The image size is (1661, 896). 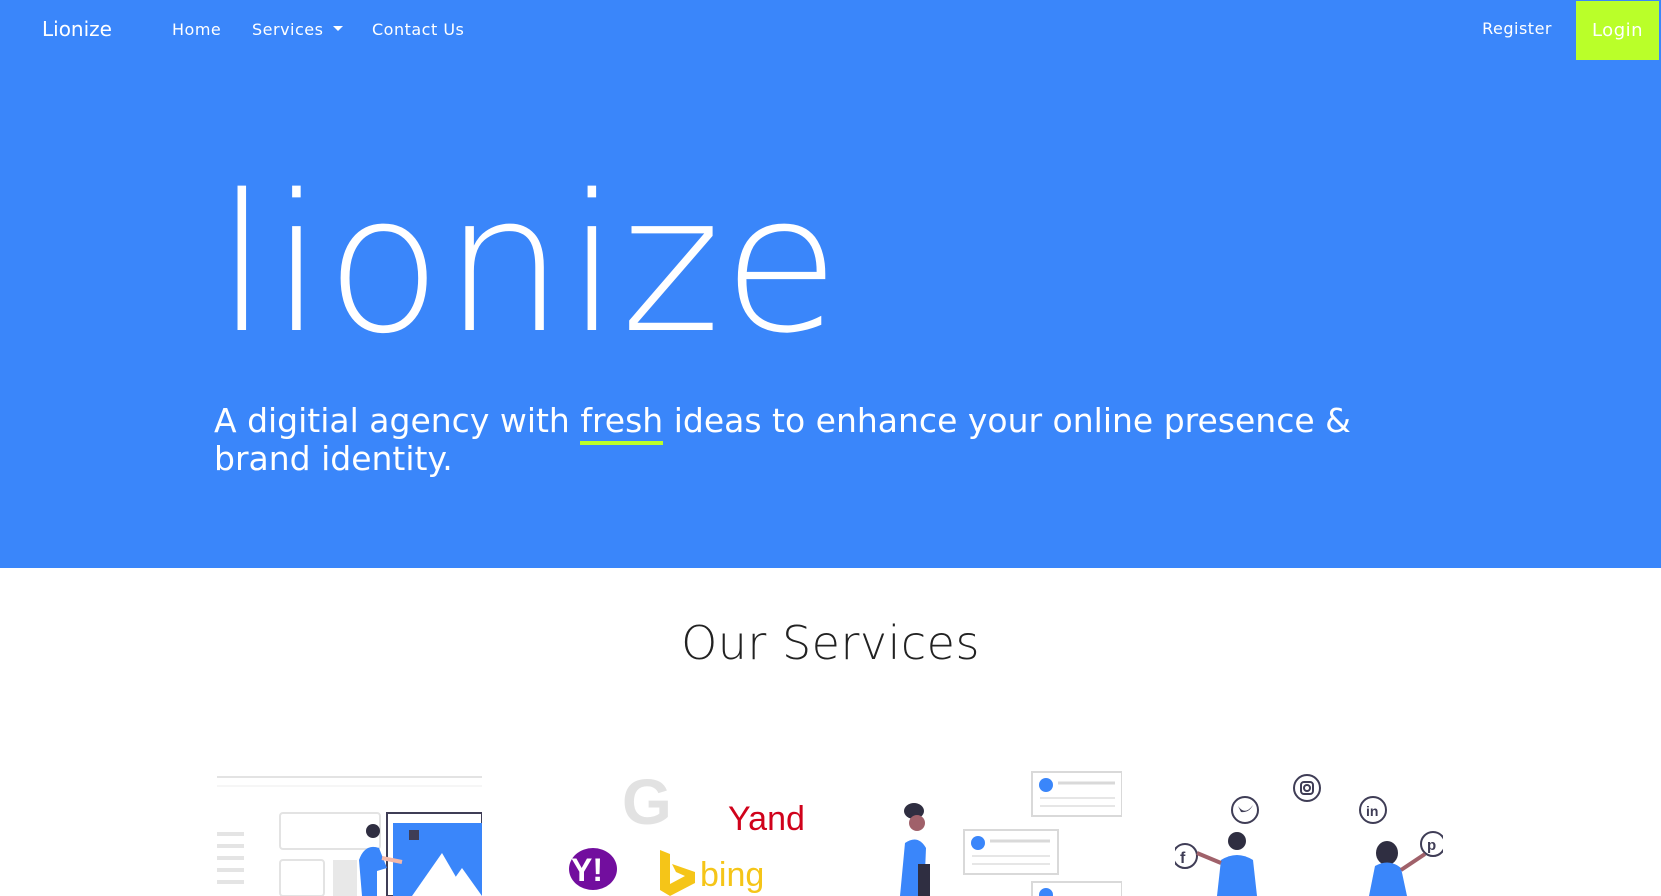 I want to click on linkedin-icon: in, so click(x=1372, y=811).